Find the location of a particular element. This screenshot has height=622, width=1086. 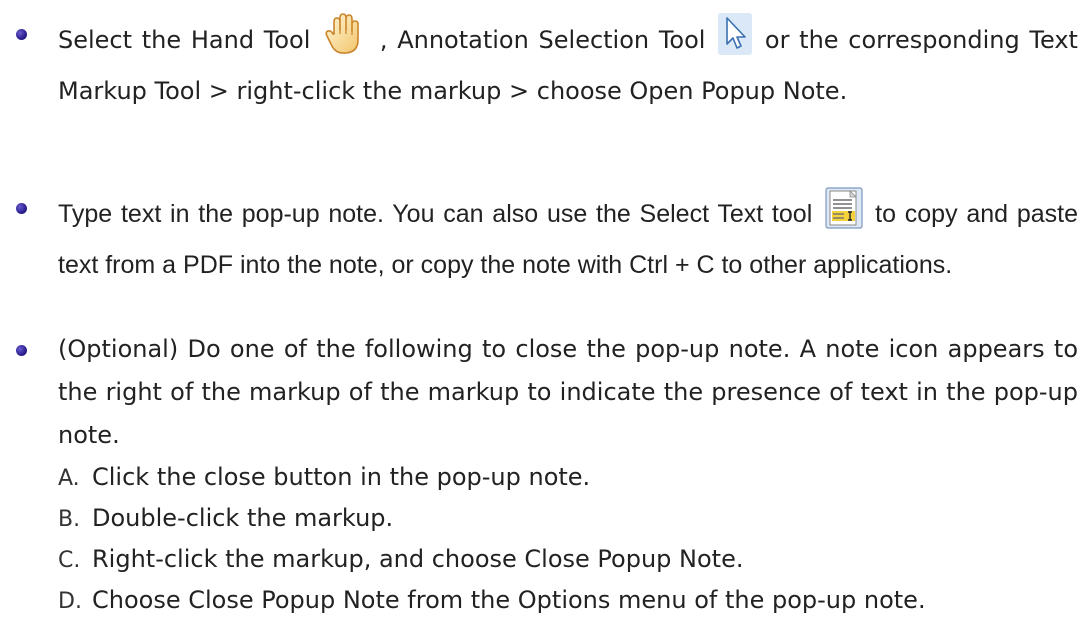

list-item-text: Double-click the markup. is located at coordinates (243, 518).